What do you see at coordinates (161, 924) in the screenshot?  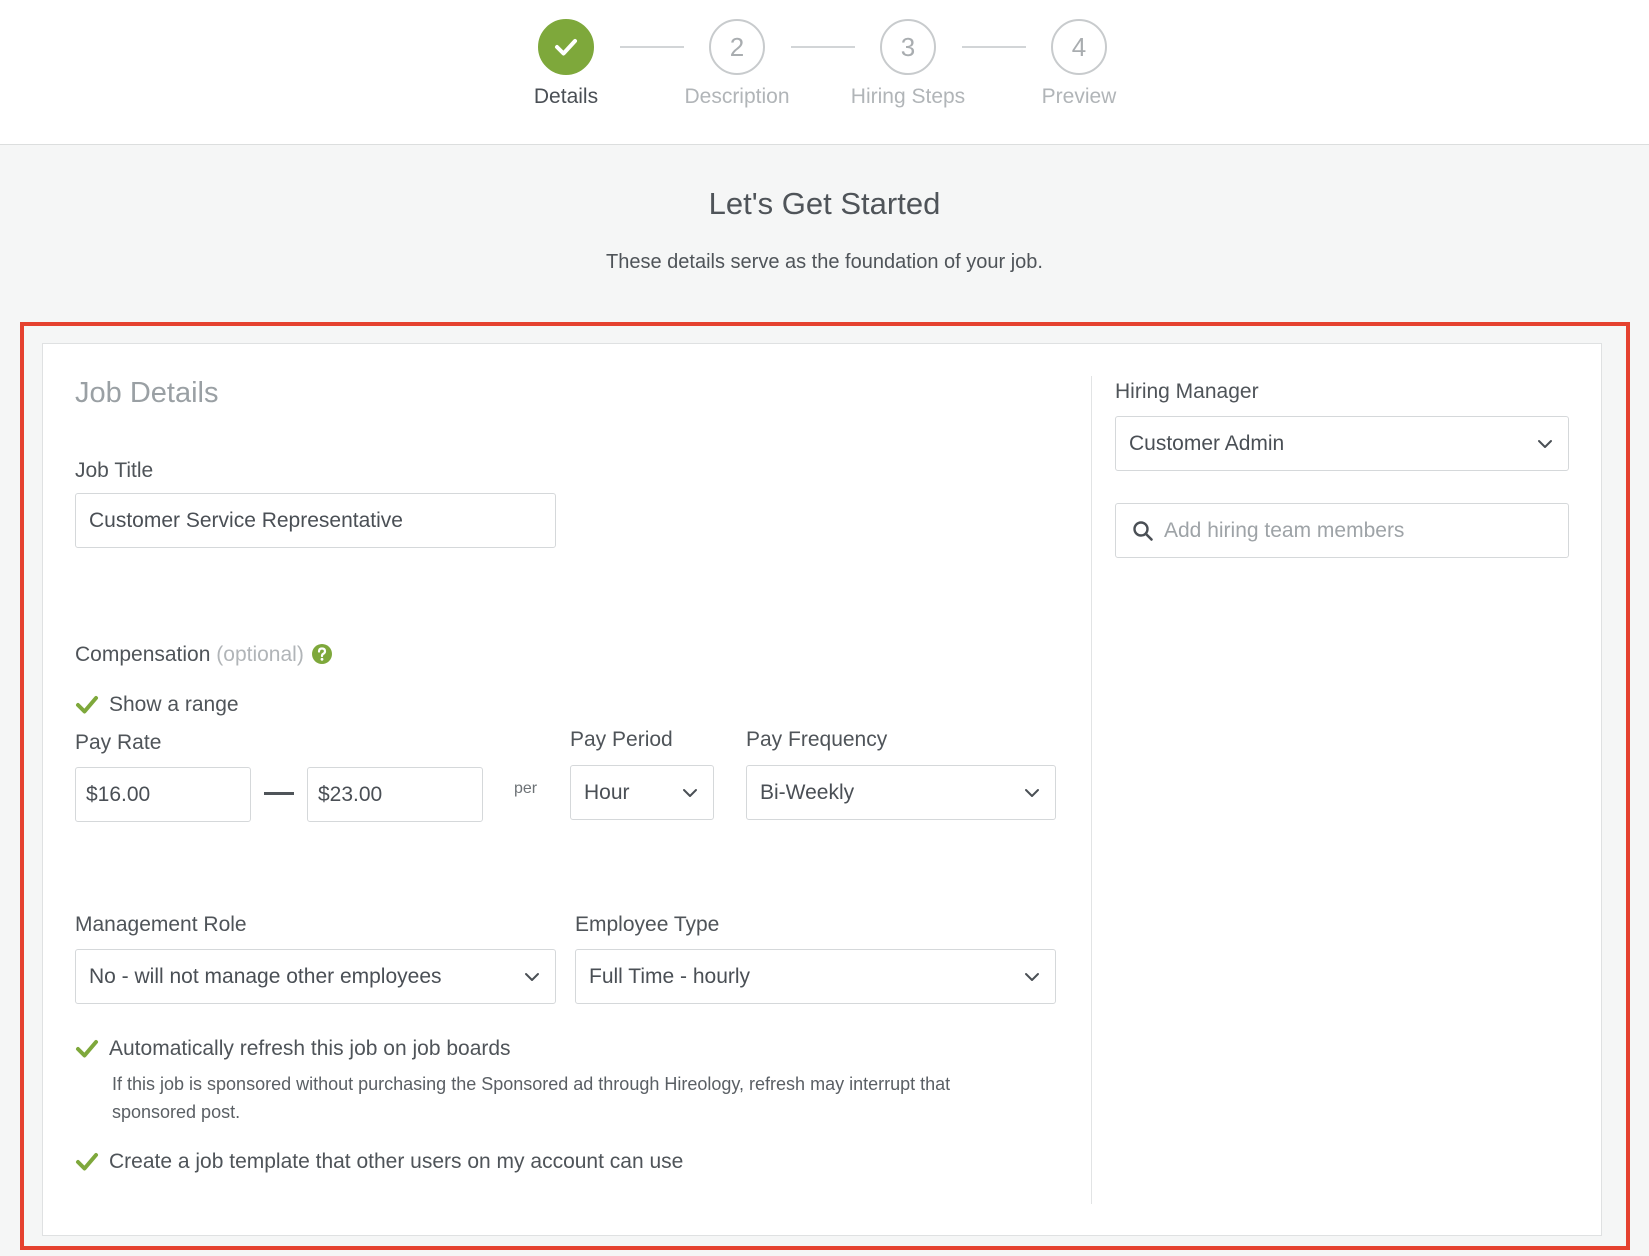 I see `management-role-label: Management Role` at bounding box center [161, 924].